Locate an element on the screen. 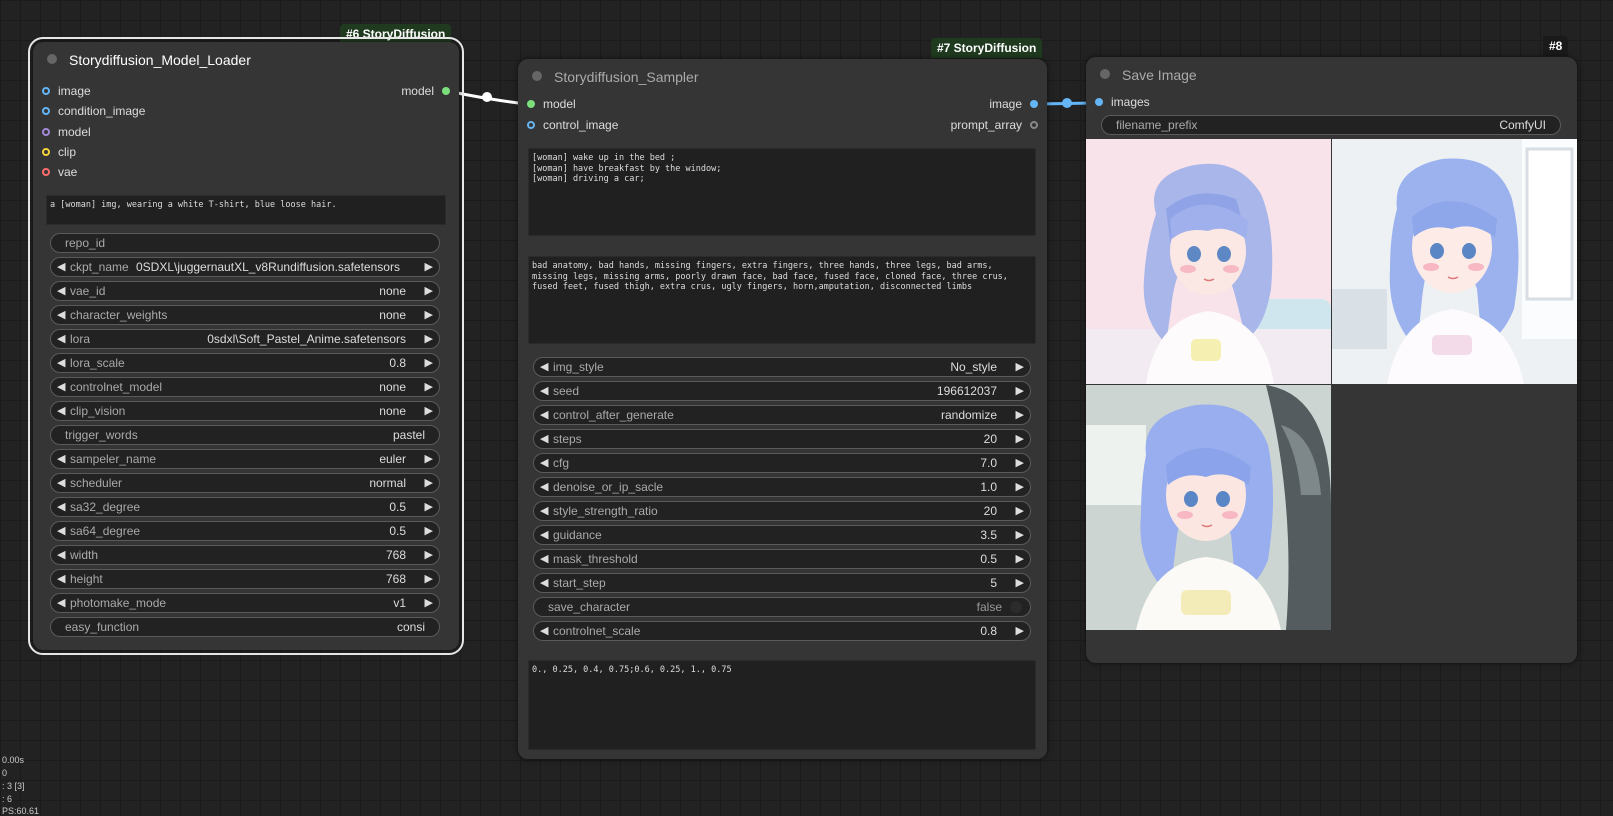  img-style-combo: ◀ img_style No_style ▶ is located at coordinates (782, 367).